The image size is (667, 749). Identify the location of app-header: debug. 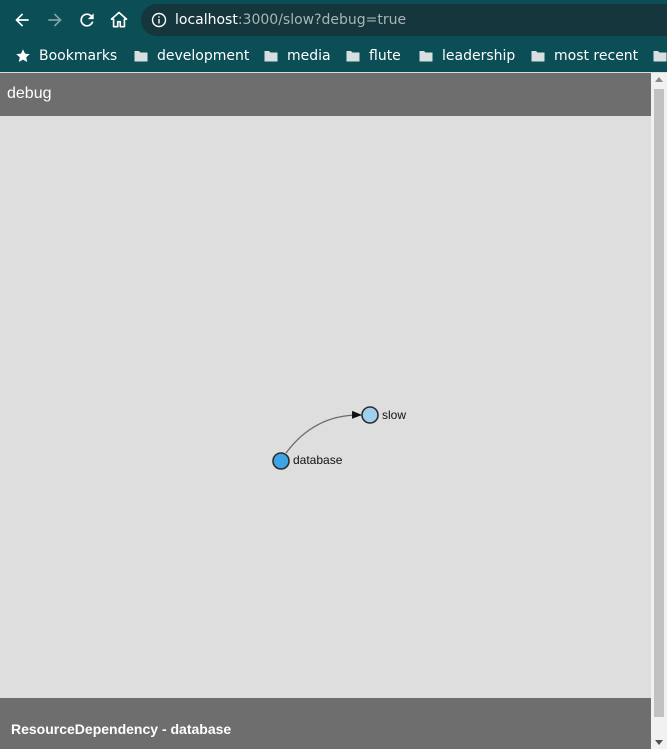
(325, 94).